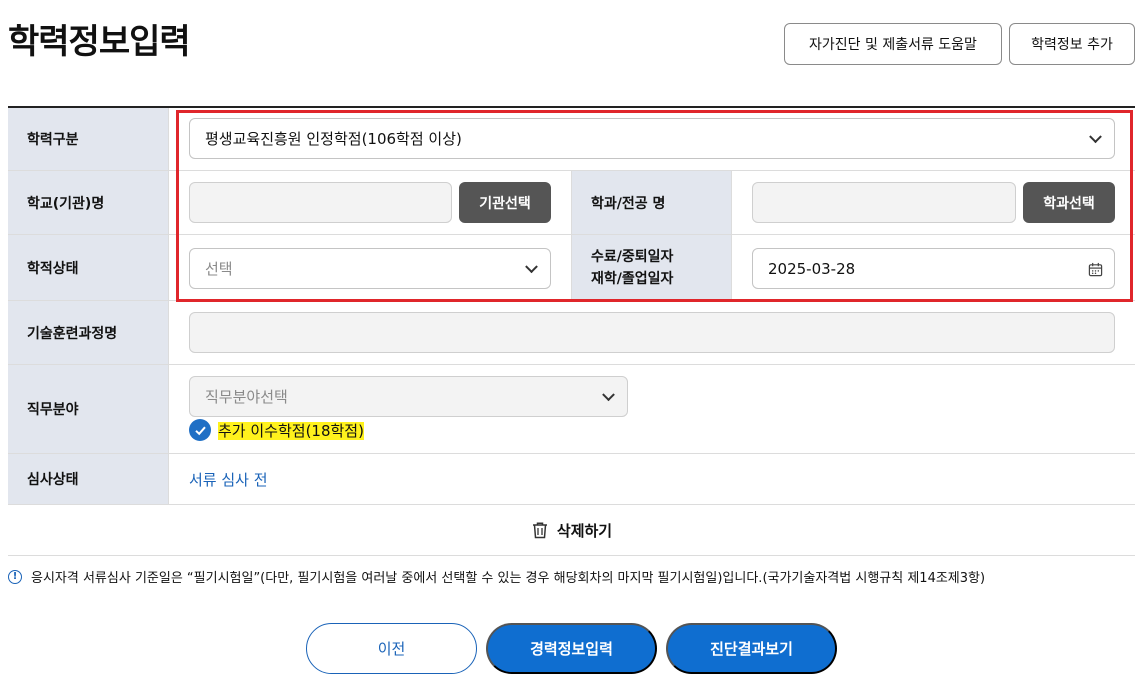 This screenshot has width=1143, height=689. What do you see at coordinates (632, 256) in the screenshot?
I see `date-label-line1: 수료/중퇴일자` at bounding box center [632, 256].